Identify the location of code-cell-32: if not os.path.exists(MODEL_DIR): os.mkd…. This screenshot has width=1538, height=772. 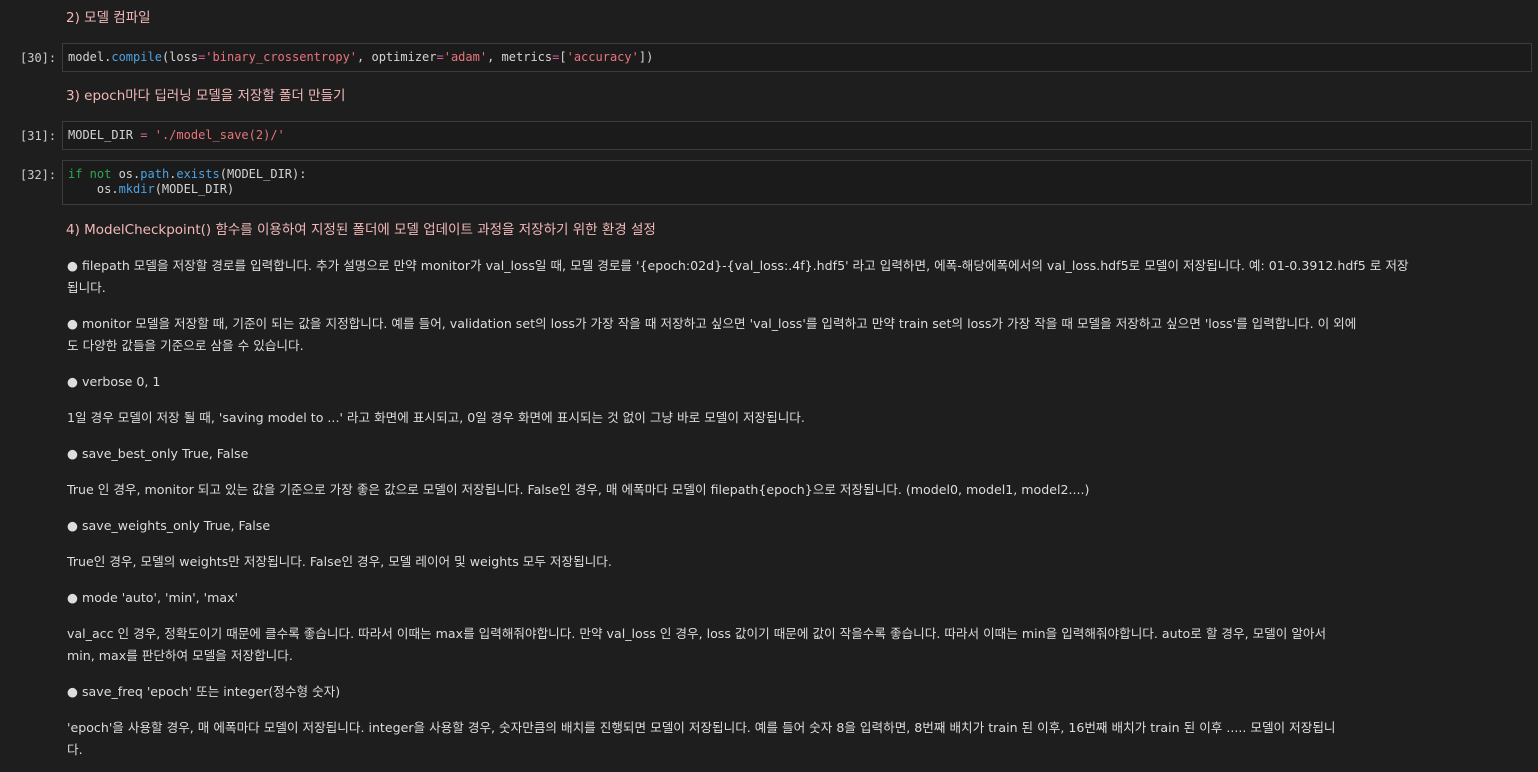
(797, 182).